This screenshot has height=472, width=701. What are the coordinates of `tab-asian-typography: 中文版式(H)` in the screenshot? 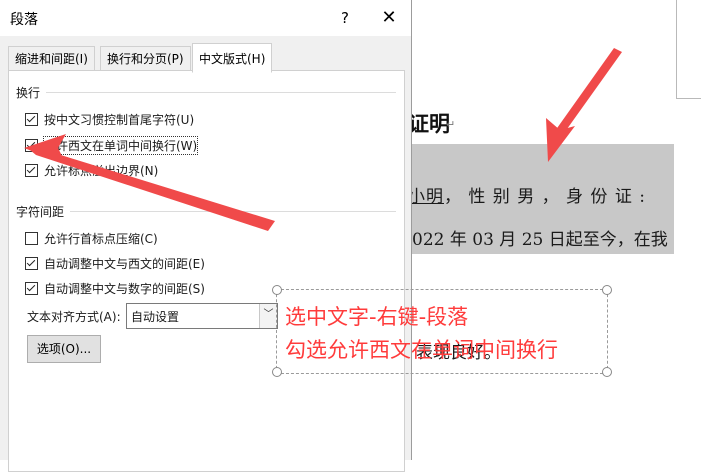 It's located at (232, 58).